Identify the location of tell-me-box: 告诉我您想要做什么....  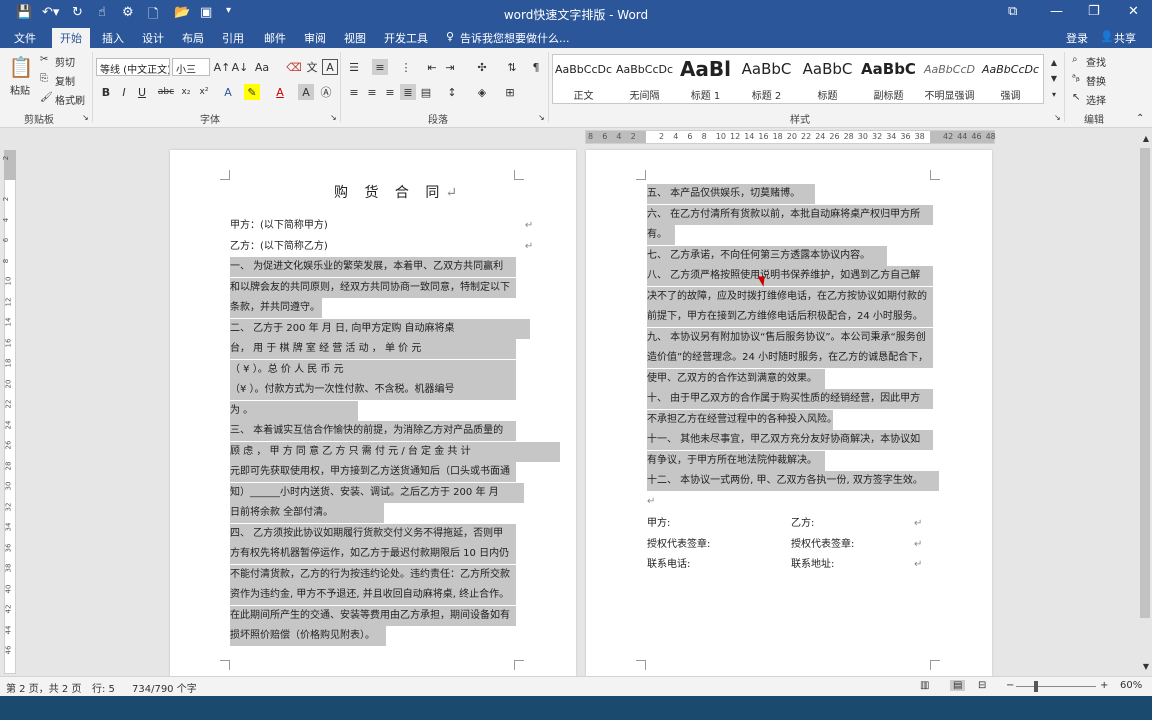
(515, 38).